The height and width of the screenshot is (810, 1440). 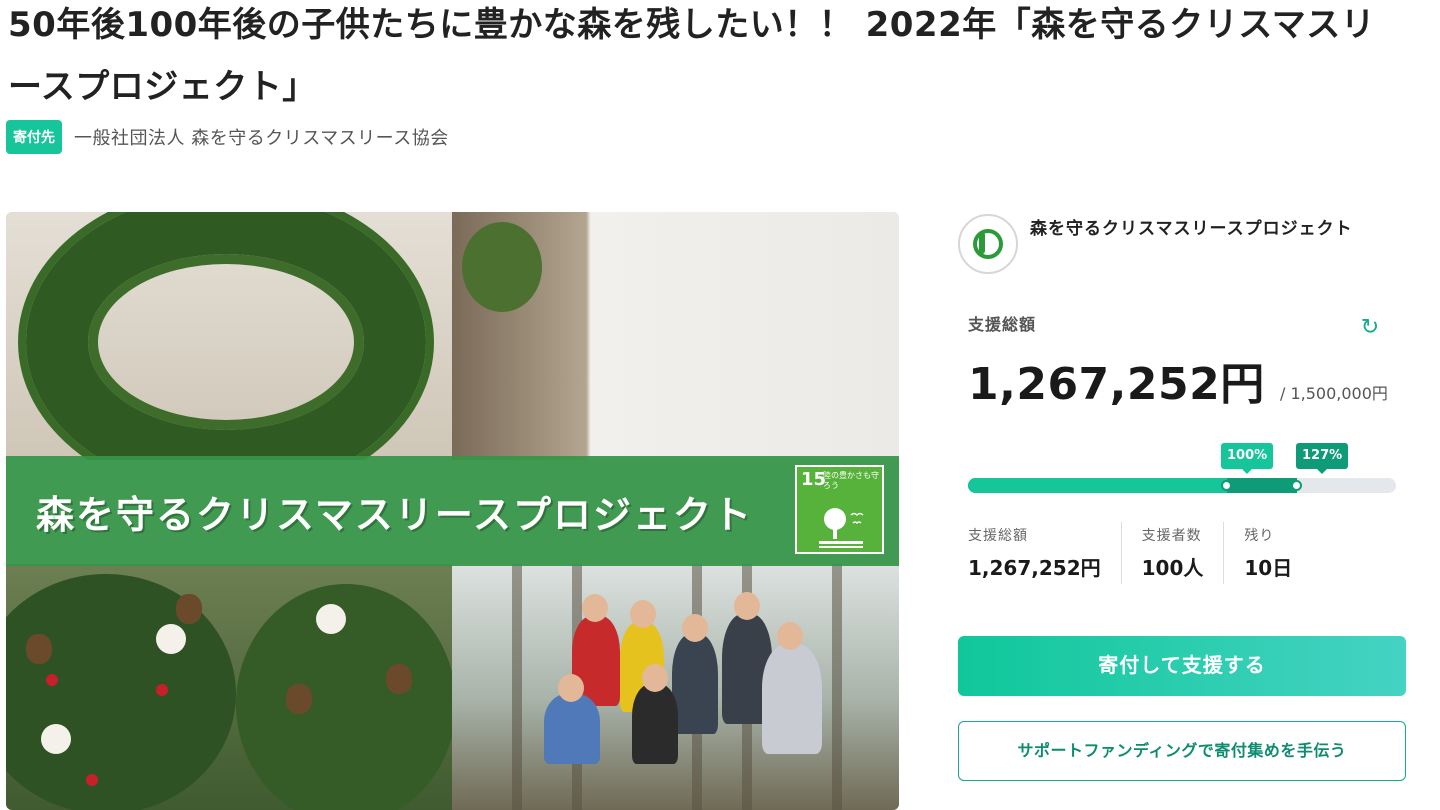 I want to click on tree-circle-logo-icon, so click(x=988, y=244).